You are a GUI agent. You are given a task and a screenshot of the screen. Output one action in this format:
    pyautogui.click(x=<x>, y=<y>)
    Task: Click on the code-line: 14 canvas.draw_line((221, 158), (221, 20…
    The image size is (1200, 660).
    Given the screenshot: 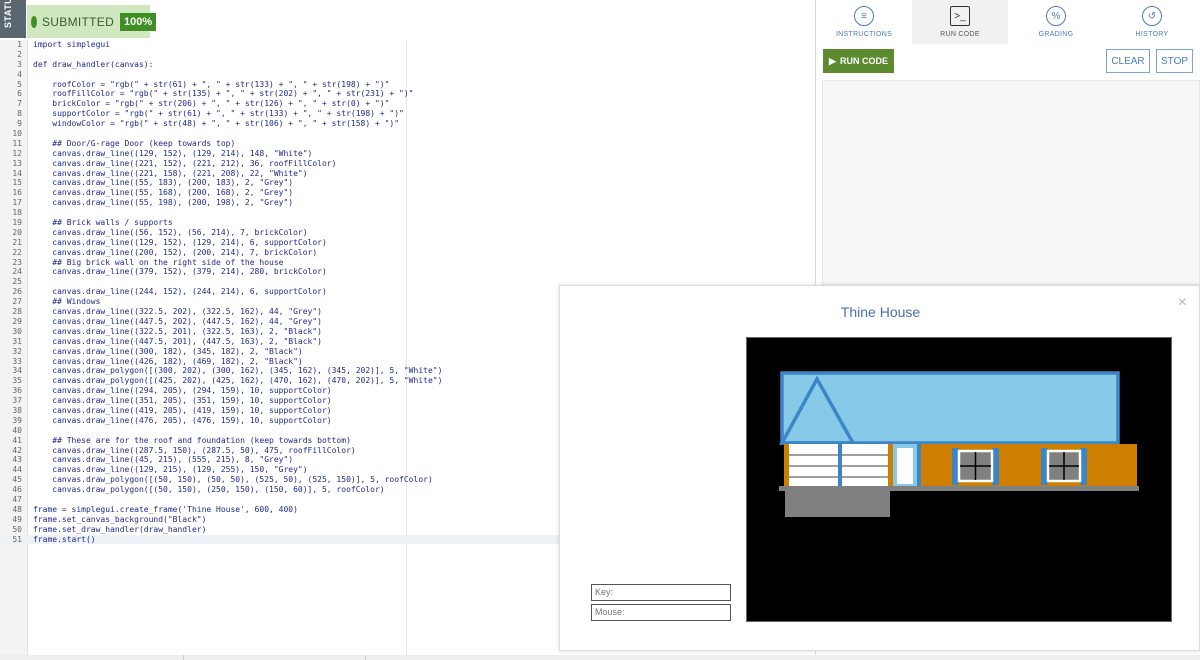 What is the action you would take?
    pyautogui.click(x=407, y=174)
    